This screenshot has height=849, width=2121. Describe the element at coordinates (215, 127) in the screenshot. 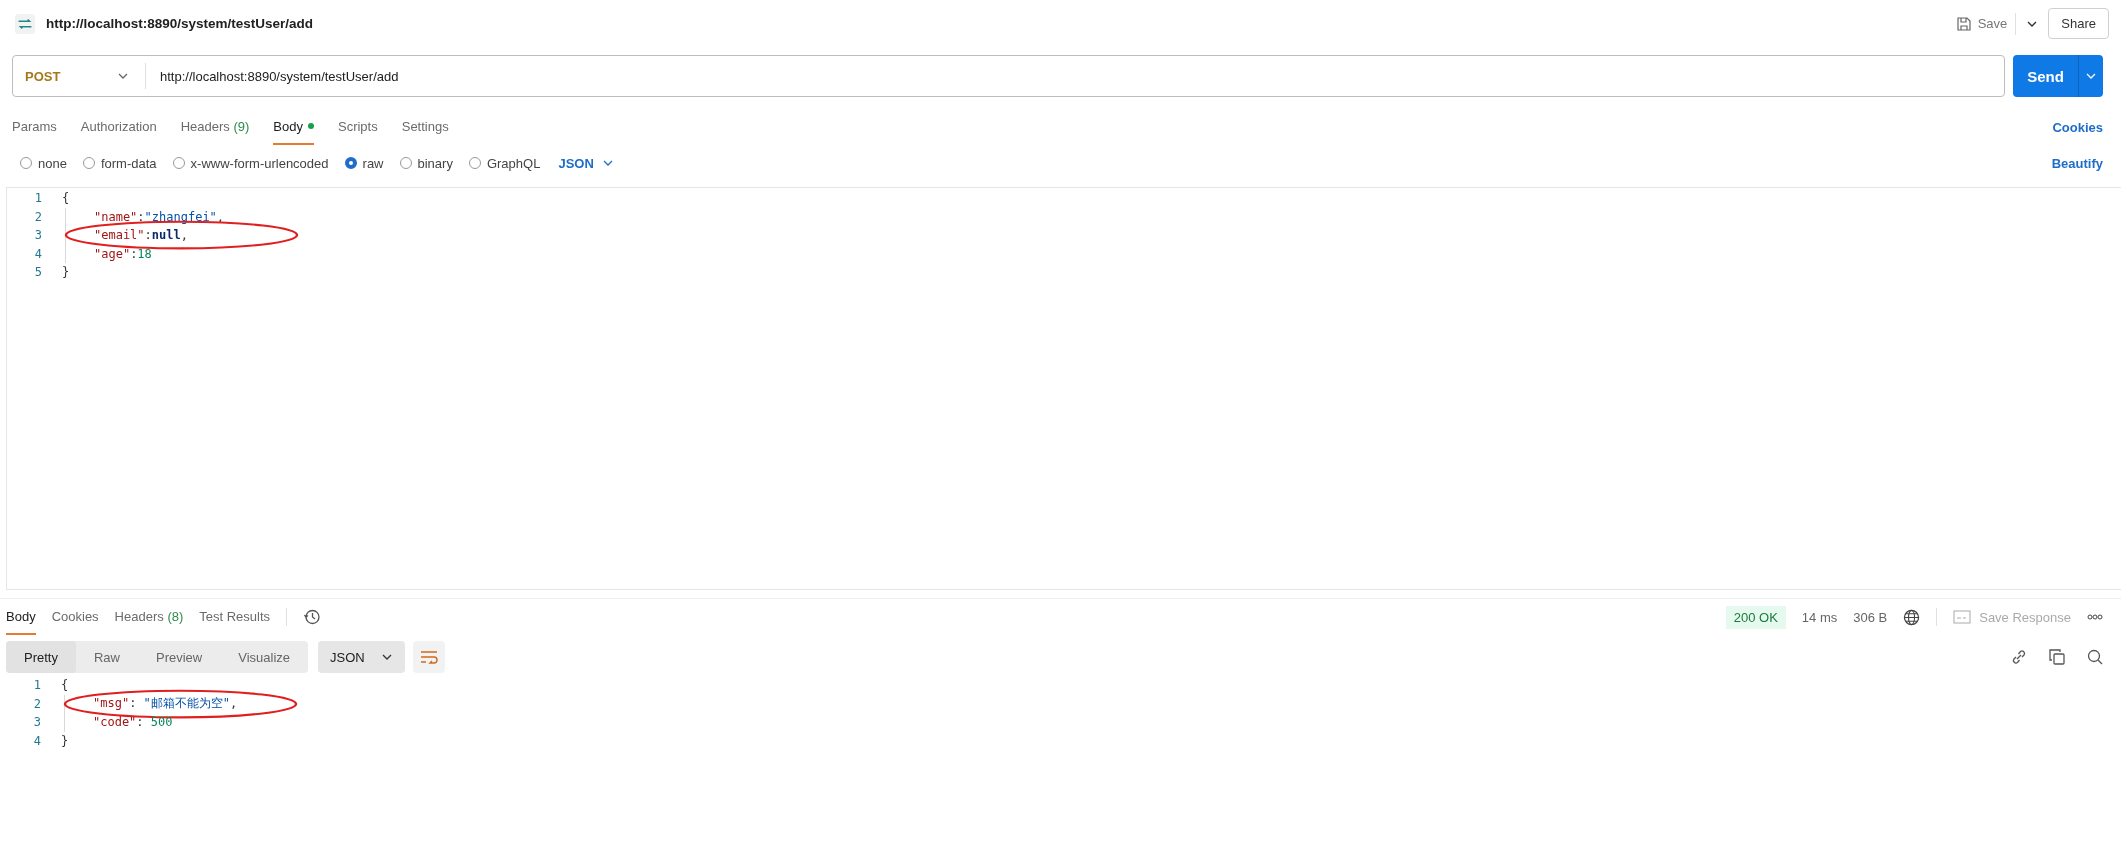

I see `request-tab: Headers (9)` at that location.